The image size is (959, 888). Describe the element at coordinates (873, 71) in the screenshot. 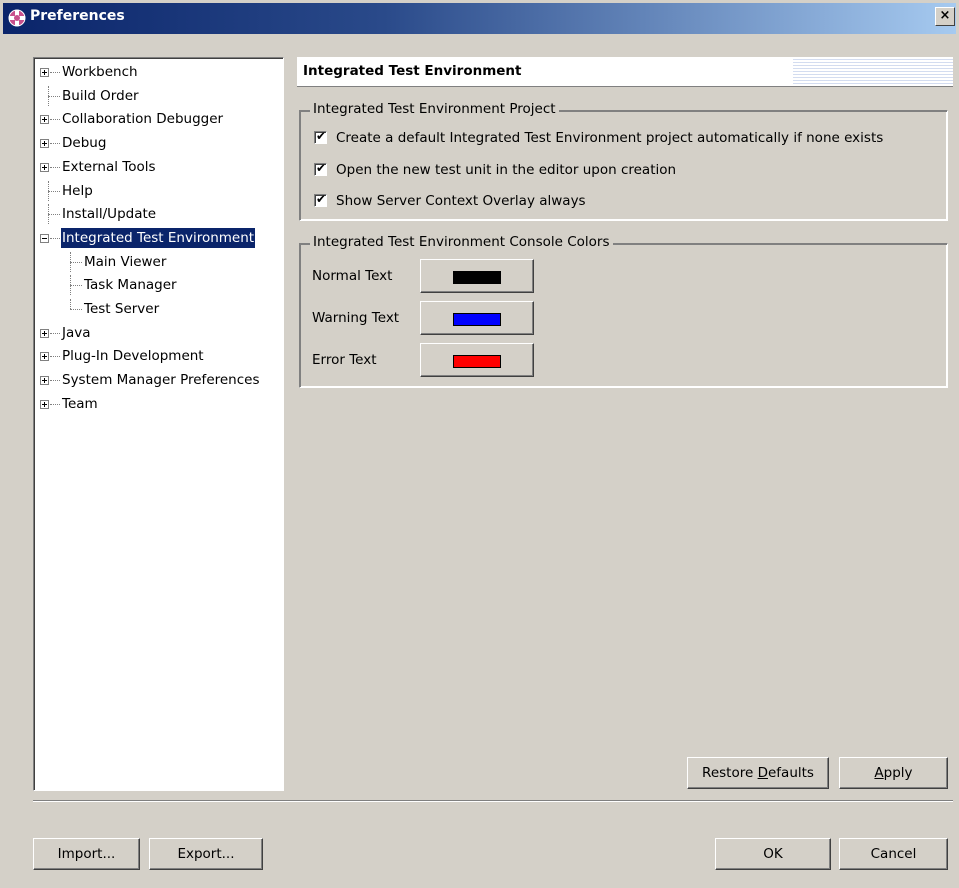

I see `header-decoration` at that location.